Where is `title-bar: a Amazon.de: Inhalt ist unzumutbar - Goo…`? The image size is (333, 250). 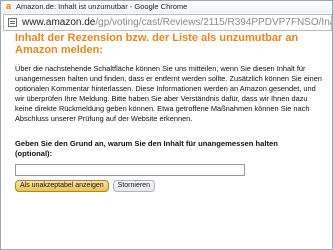 title-bar: a Amazon.de: Inhalt ist unzumutbar - Goo… is located at coordinates (166, 7).